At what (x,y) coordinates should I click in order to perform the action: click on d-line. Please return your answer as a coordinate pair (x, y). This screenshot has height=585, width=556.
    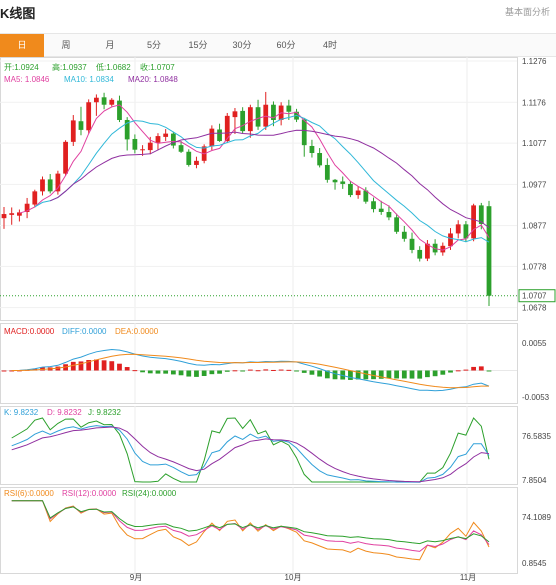
    Looking at the image, I should click on (250, 454).